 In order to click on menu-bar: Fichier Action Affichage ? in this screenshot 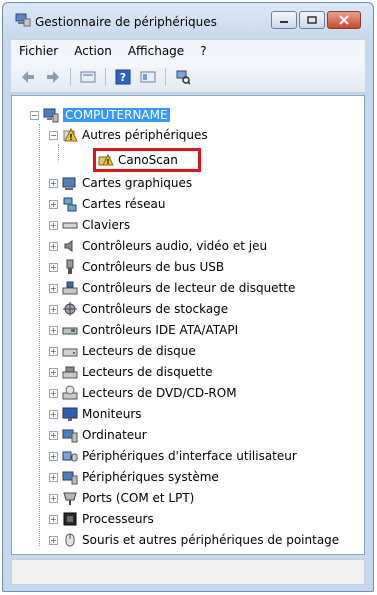, I will do `click(188, 50)`.